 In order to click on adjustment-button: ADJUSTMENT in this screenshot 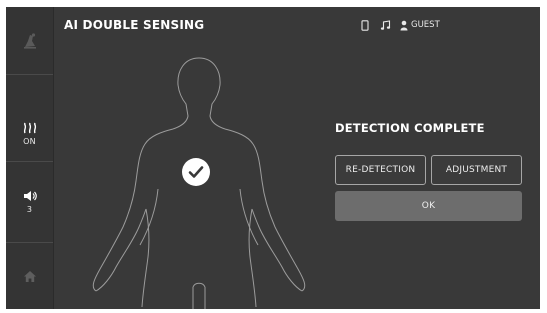, I will do `click(476, 170)`.